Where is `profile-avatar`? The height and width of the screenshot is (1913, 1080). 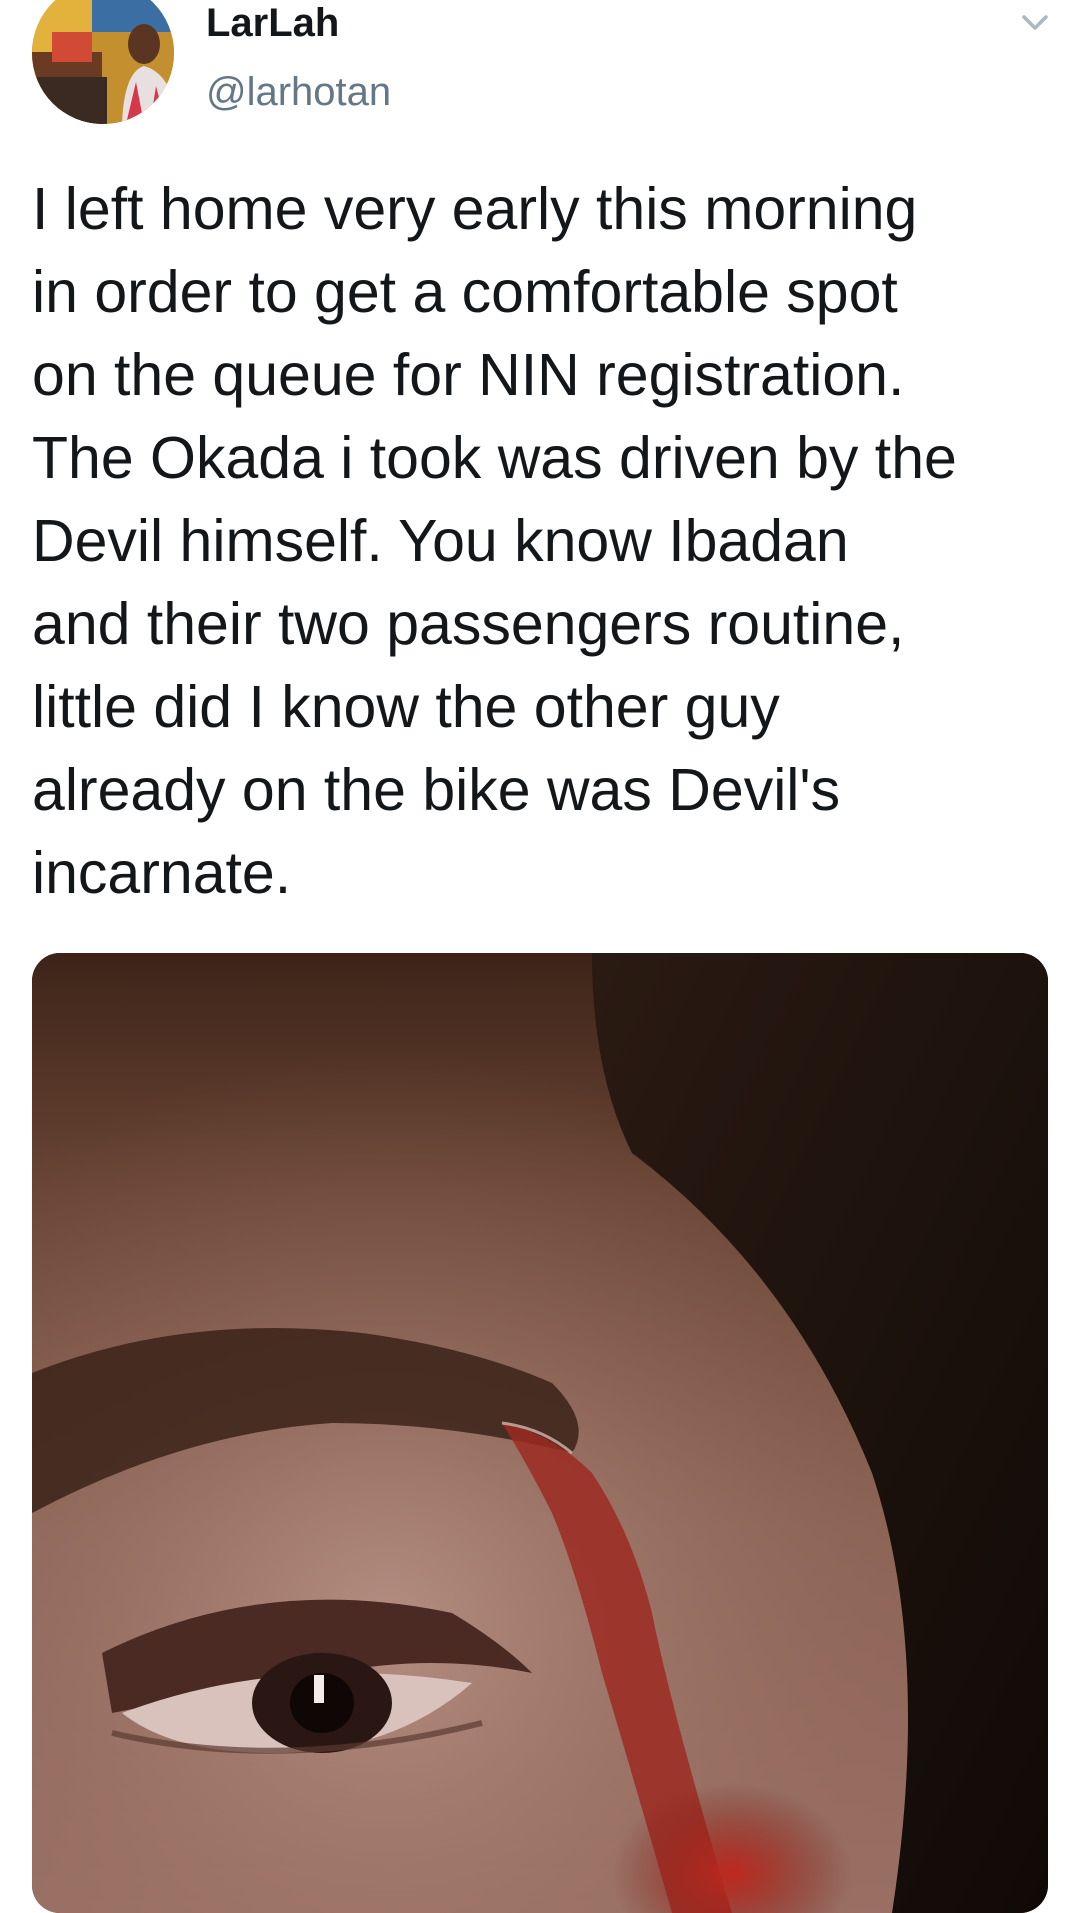
profile-avatar is located at coordinates (103, 62).